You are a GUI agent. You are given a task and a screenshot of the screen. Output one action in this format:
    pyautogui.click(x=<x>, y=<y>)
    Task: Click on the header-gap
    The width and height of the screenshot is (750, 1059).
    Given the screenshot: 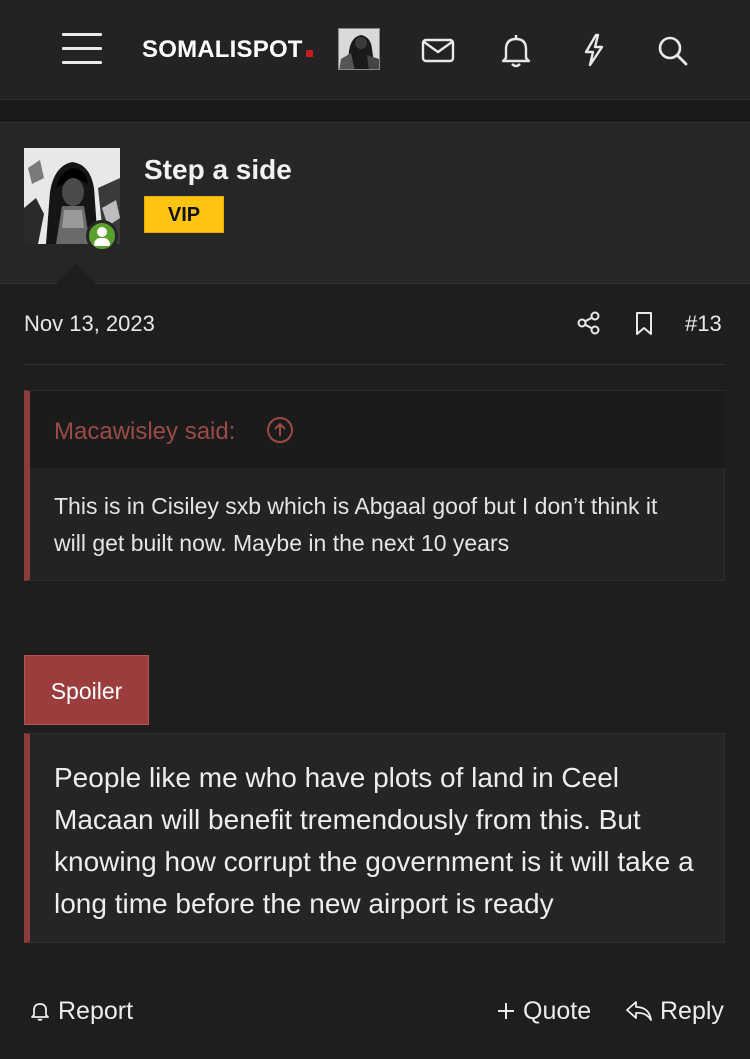 What is the action you would take?
    pyautogui.click(x=375, y=111)
    